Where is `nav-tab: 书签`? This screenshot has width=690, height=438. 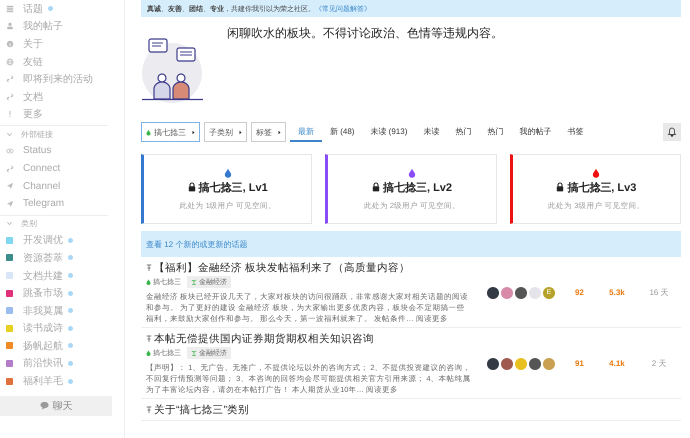 nav-tab: 书签 is located at coordinates (575, 132).